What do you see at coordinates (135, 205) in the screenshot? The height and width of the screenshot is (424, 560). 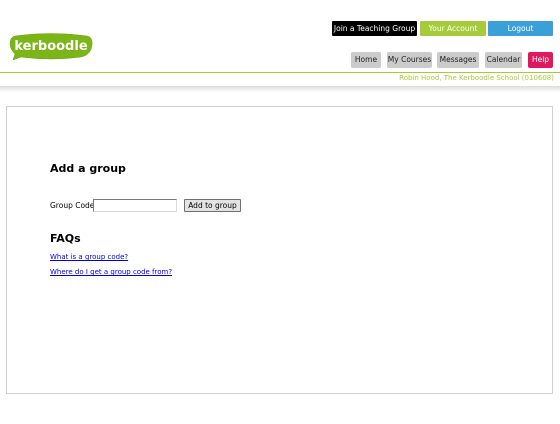 I see `group-code-input` at bounding box center [135, 205].